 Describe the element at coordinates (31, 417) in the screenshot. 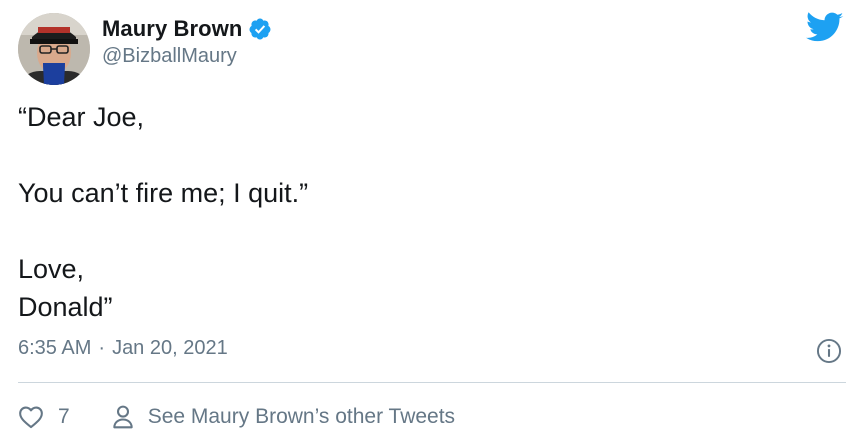

I see `heart-icon` at that location.